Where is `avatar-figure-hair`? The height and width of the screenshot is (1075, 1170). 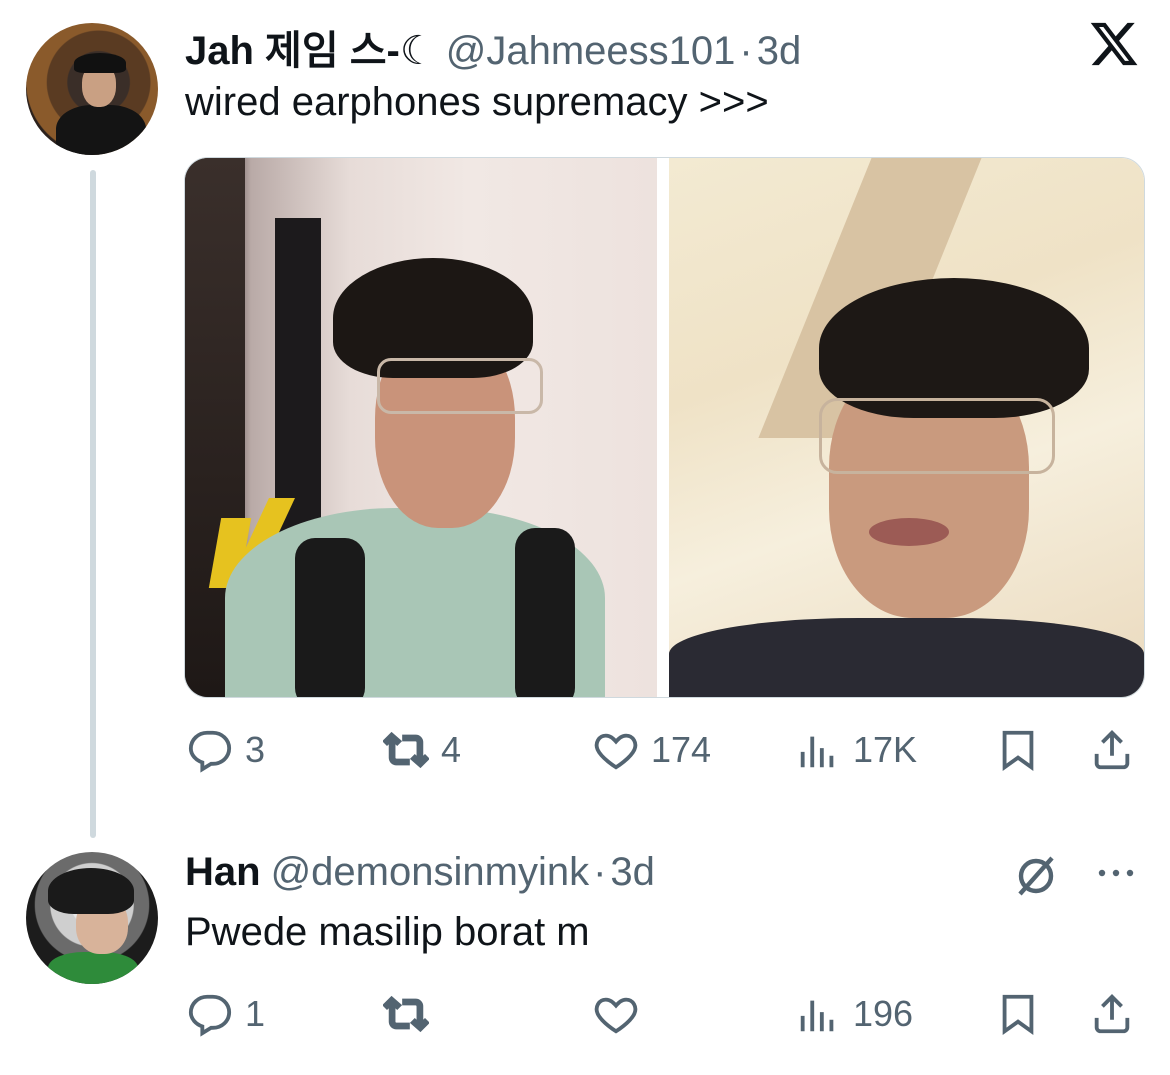 avatar-figure-hair is located at coordinates (91, 891).